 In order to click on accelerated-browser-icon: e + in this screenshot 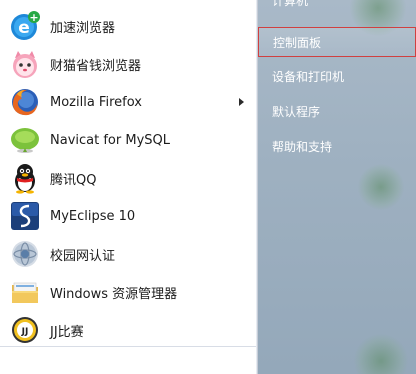, I will do `click(25, 26)`.